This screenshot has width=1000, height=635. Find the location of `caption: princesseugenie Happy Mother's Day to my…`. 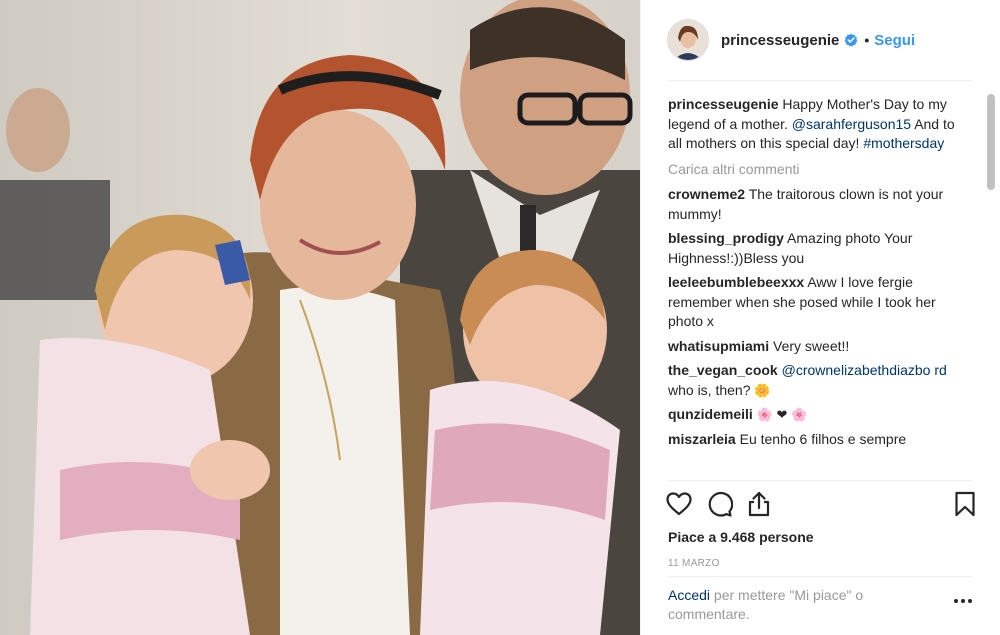

caption: princesseugenie Happy Mother's Day to my… is located at coordinates (818, 124).